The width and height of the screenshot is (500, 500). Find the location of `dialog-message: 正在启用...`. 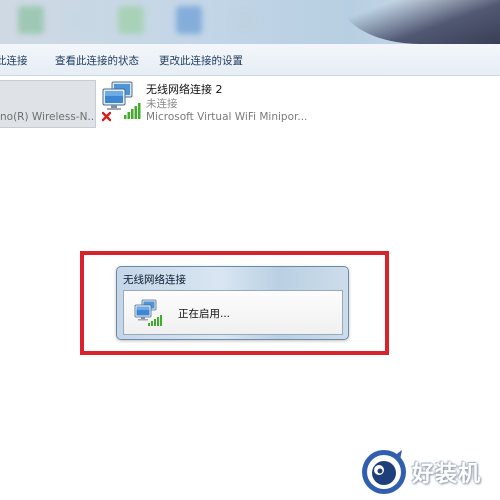

dialog-message: 正在启用... is located at coordinates (204, 314).